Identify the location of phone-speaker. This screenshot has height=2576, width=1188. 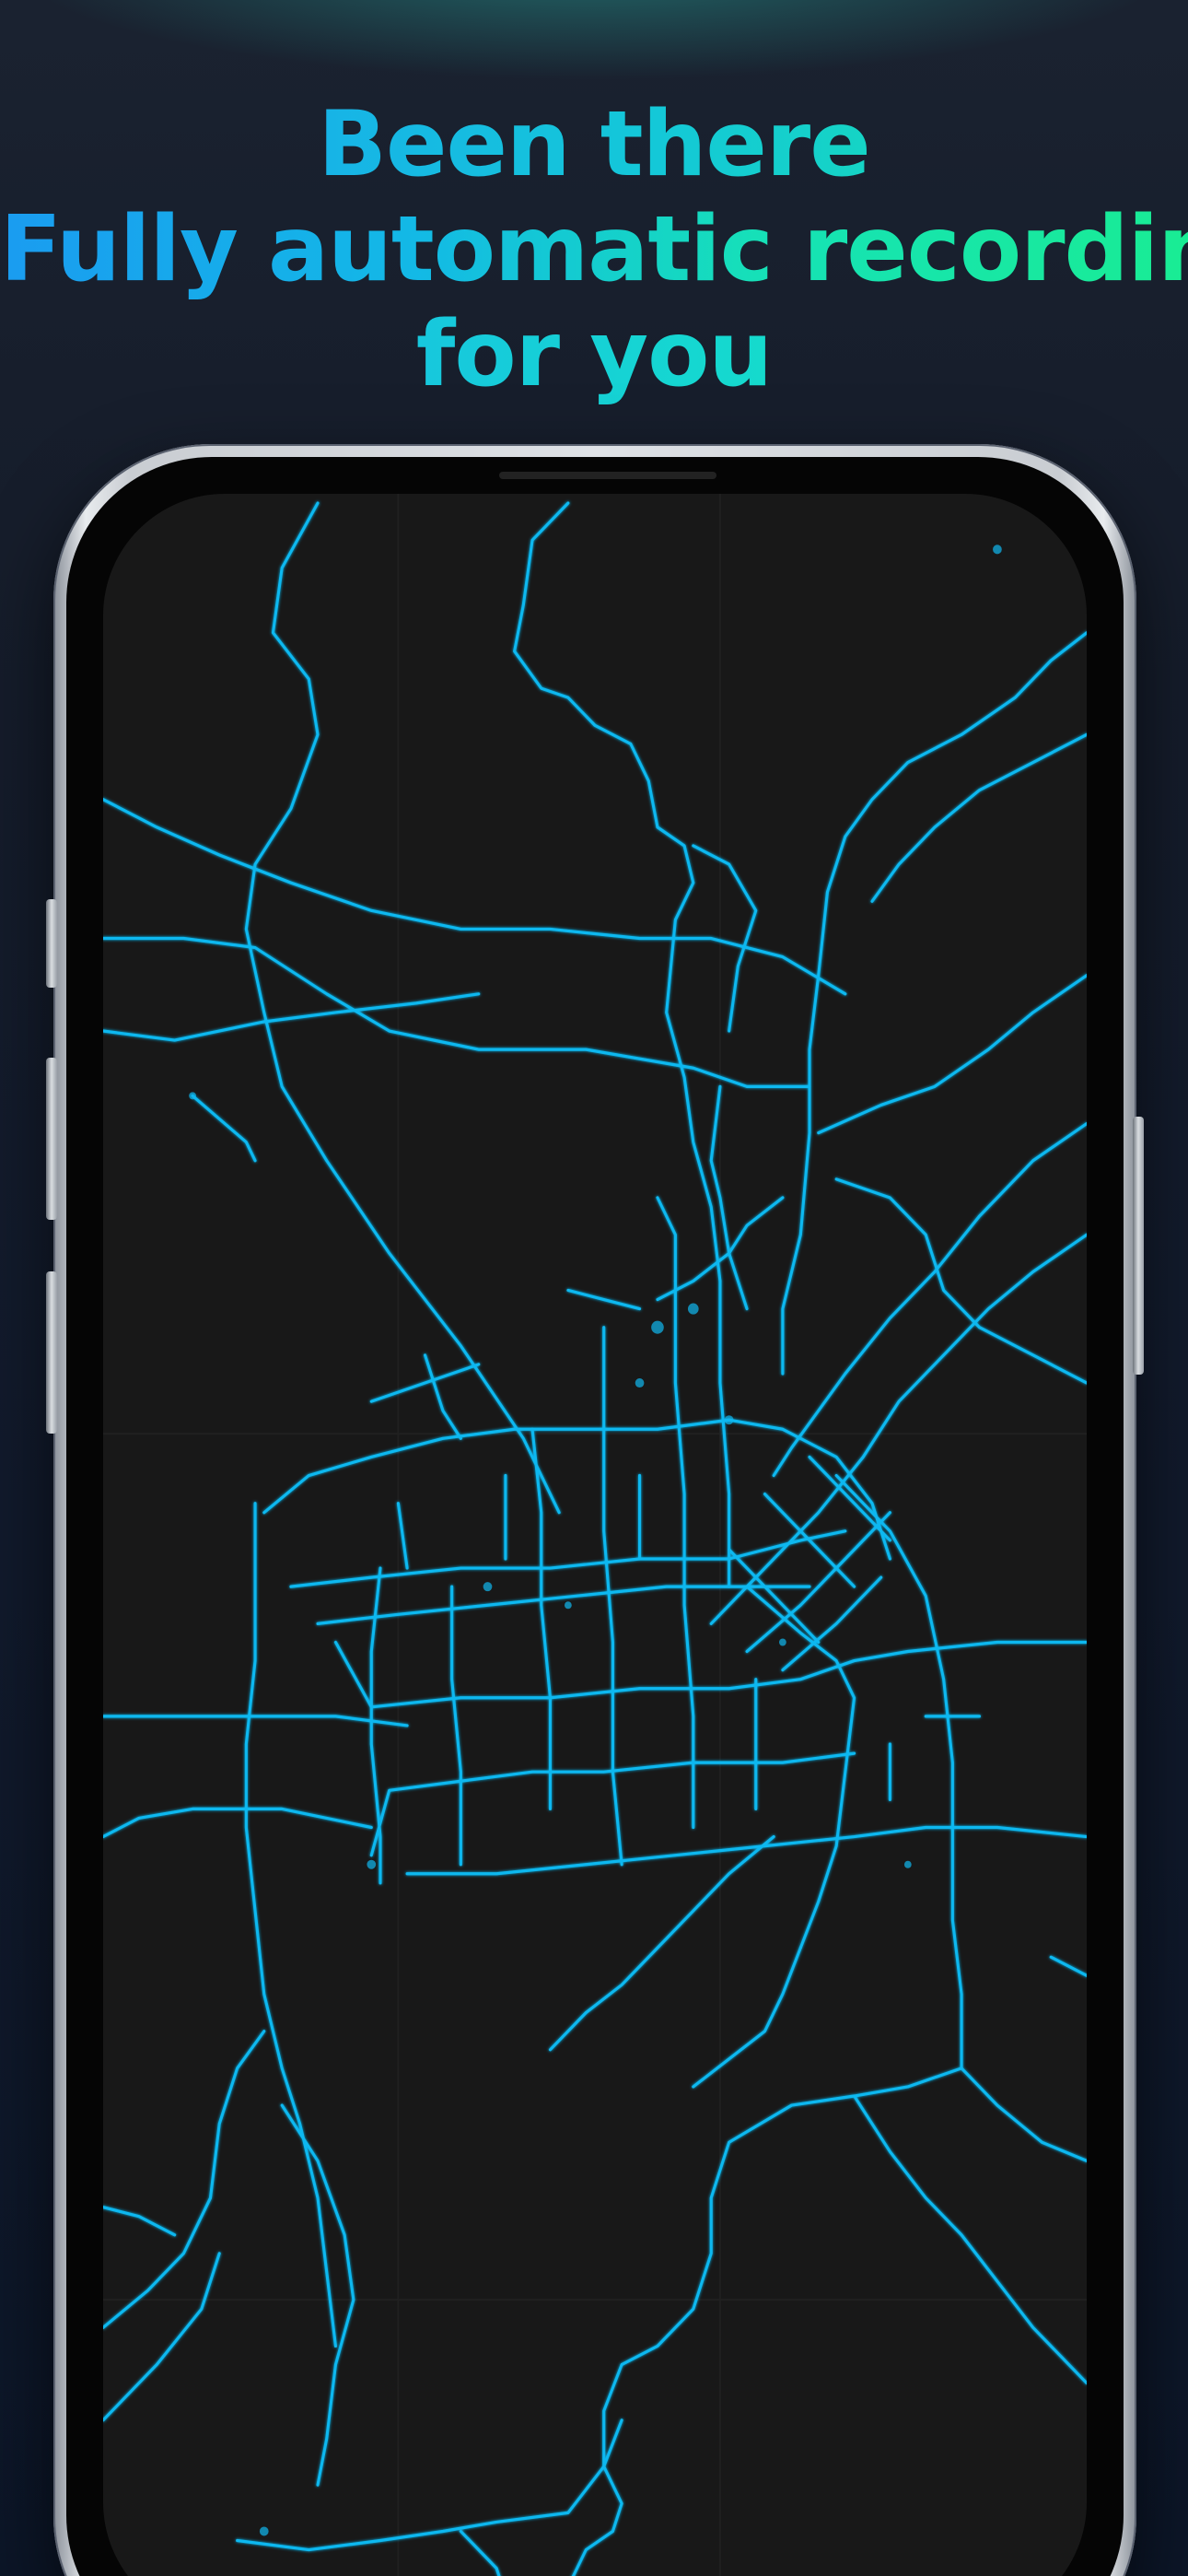
(607, 475).